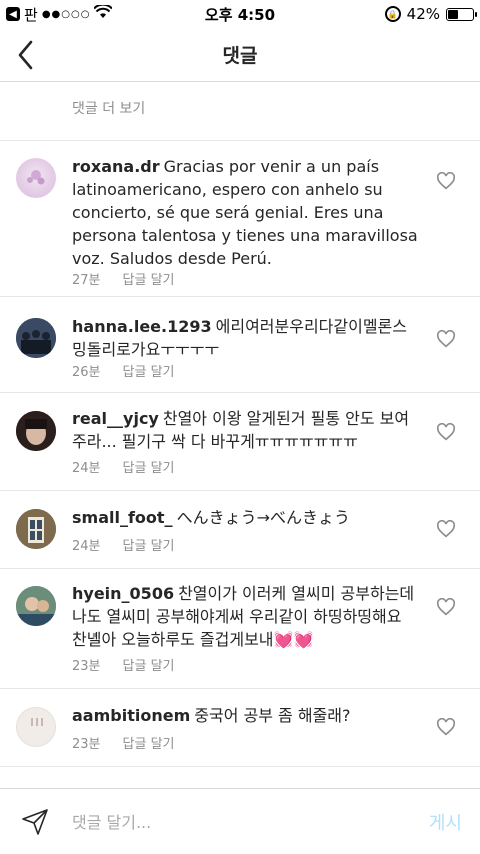 The image size is (480, 854). Describe the element at coordinates (108, 108) in the screenshot. I see `load-more-comments-link: 댓글 더 보기` at that location.